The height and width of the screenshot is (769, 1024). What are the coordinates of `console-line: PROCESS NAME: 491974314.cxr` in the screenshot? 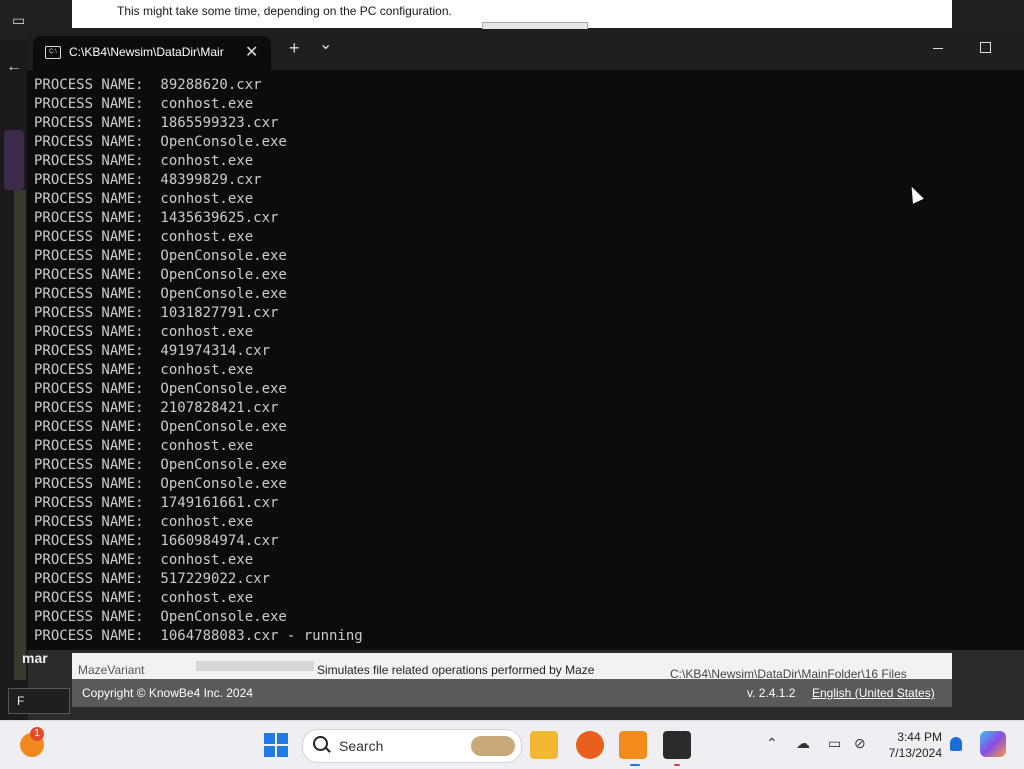 It's located at (152, 351).